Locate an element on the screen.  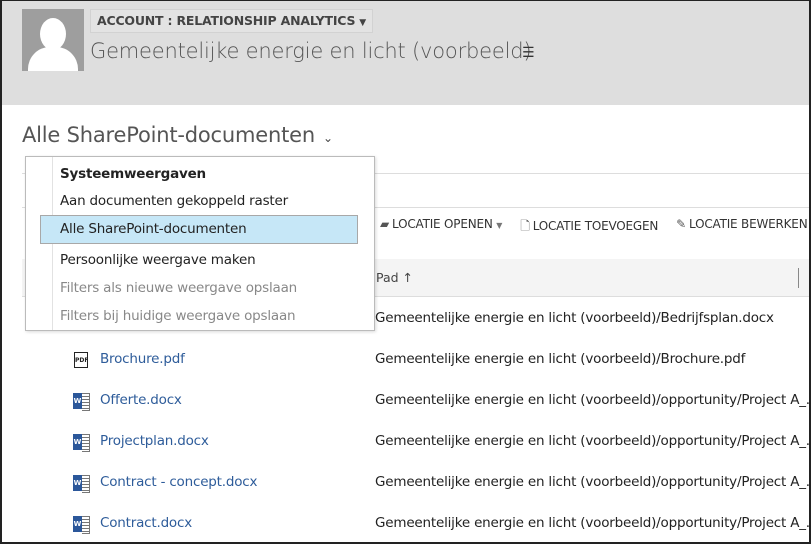
folder-icon: ▰ is located at coordinates (385, 224).